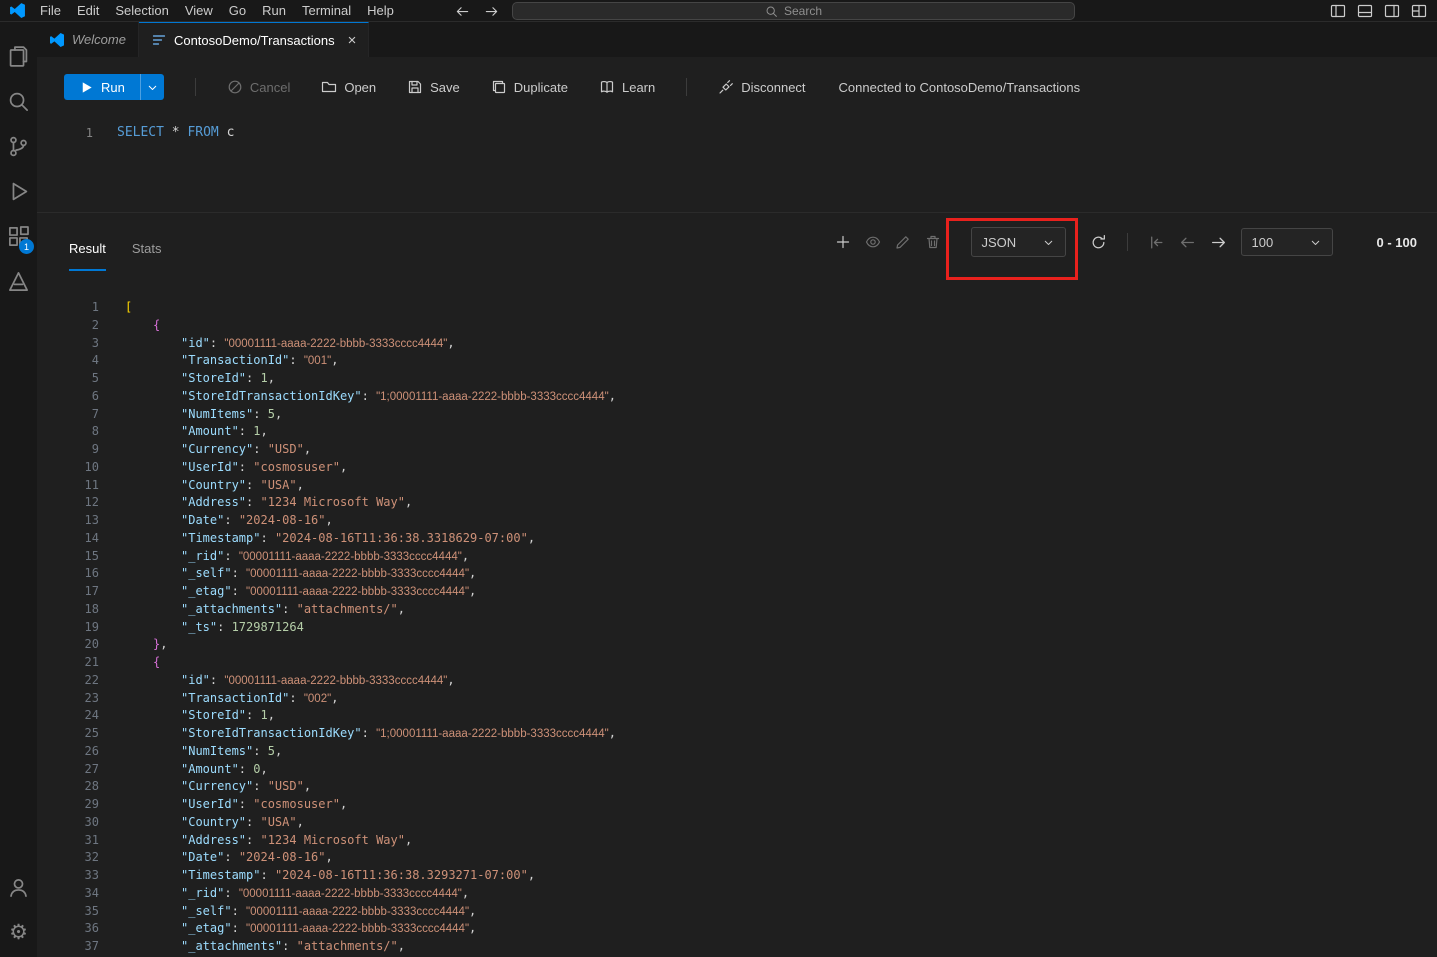 This screenshot has height=957, width=1437. What do you see at coordinates (147, 249) in the screenshot?
I see `results-tab-stats: Stats` at bounding box center [147, 249].